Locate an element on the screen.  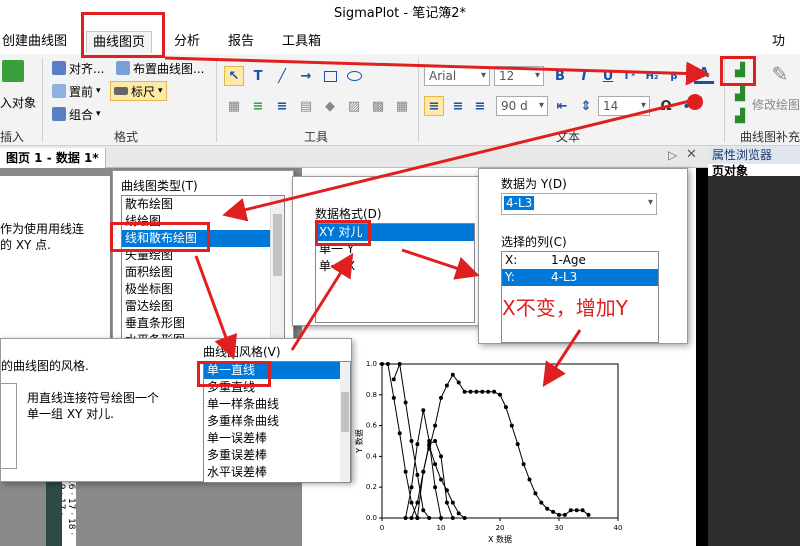
graph-type-item: 雷达绘图 is located at coordinates (203, 306).